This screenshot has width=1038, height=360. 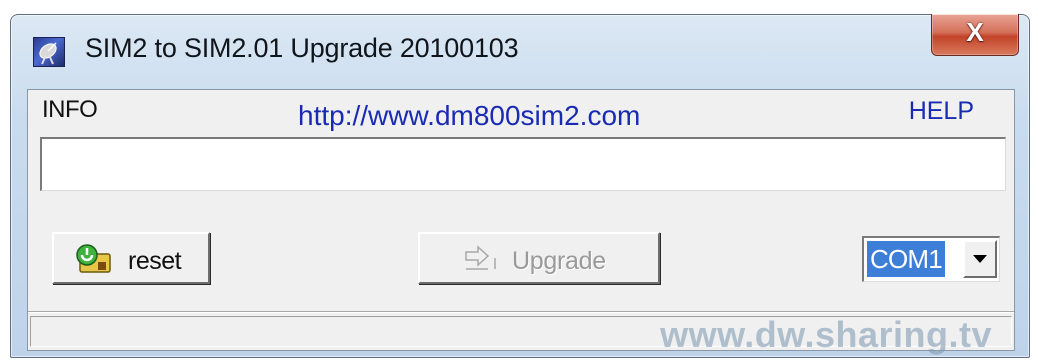 What do you see at coordinates (521, 333) in the screenshot?
I see `status-bar: www.dw.sharing.tv` at bounding box center [521, 333].